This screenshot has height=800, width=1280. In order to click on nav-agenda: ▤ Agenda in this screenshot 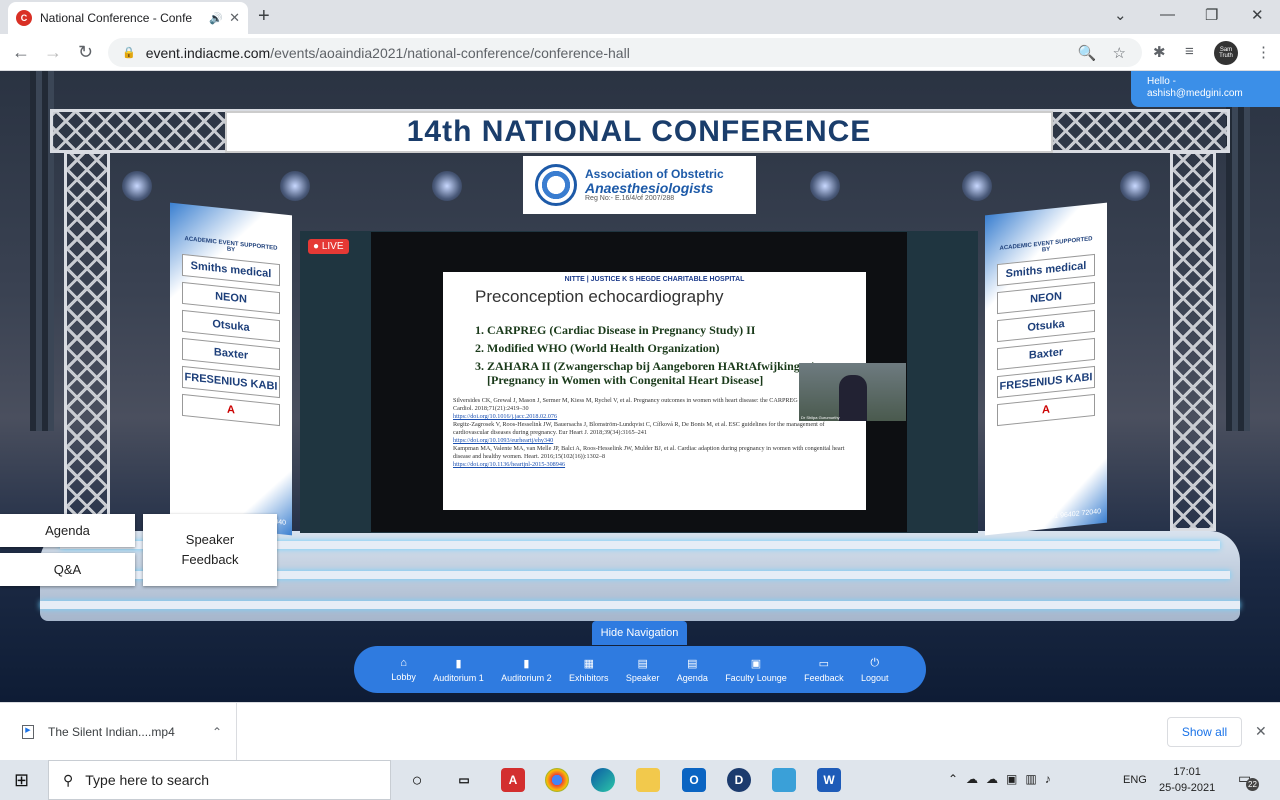, I will do `click(692, 670)`.